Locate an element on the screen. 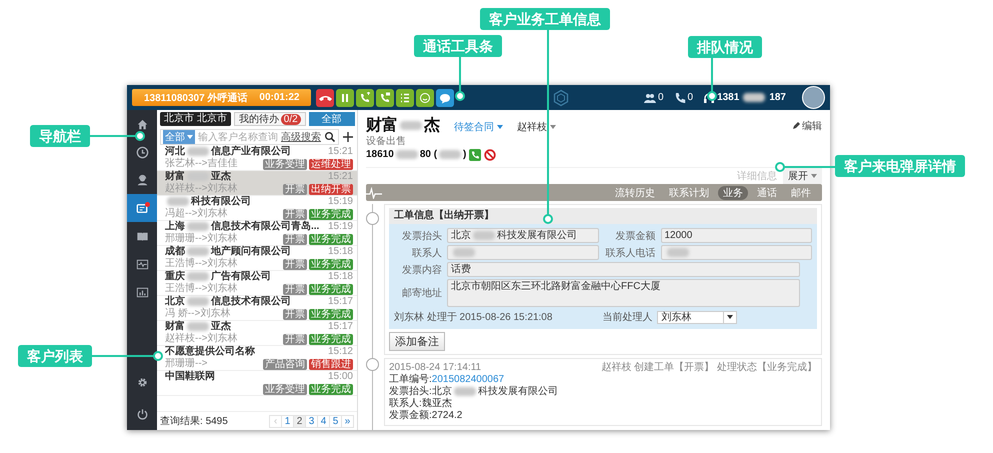 This screenshot has width=993, height=453. callout-label: 客户列表 is located at coordinates (55, 356).